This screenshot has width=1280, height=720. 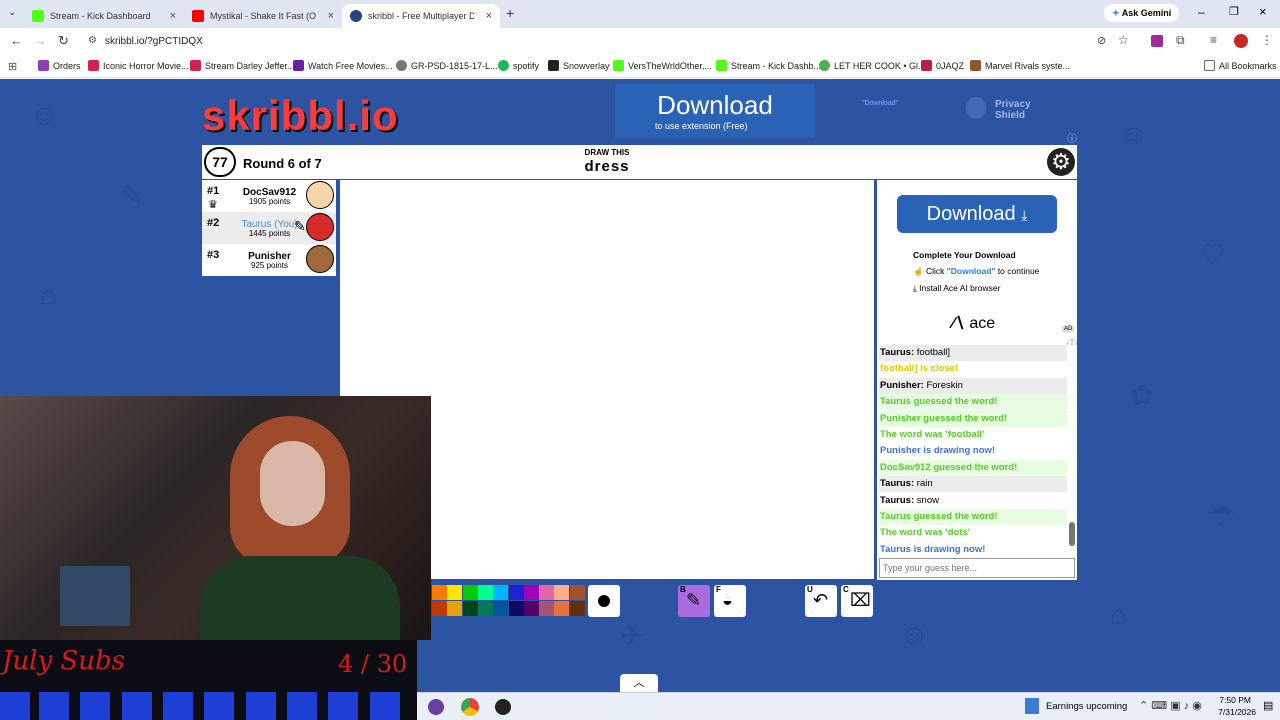 I want to click on chat-message: football] is close!, so click(x=973, y=369).